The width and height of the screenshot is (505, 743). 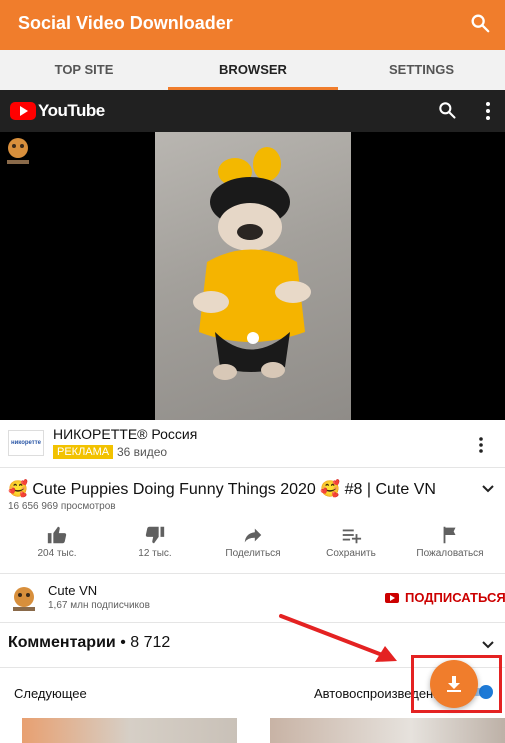 I want to click on comments-count: • 8 712, so click(x=145, y=642).